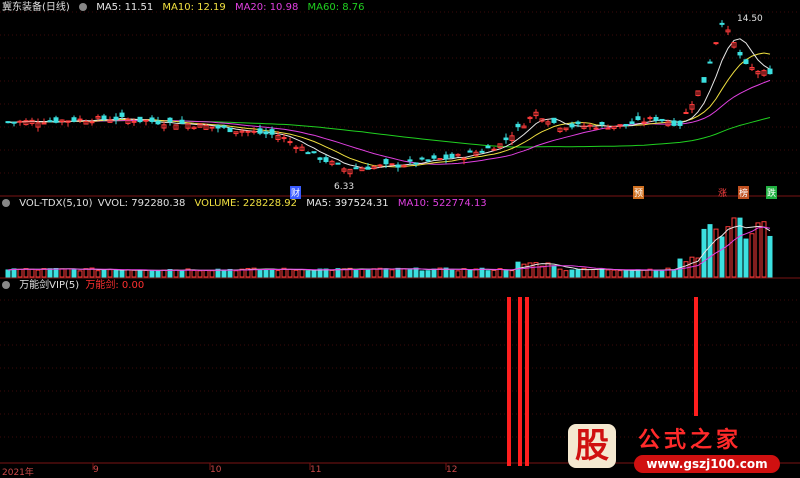  What do you see at coordinates (750, 19) in the screenshot?
I see `high-price-label: 14.50` at bounding box center [750, 19].